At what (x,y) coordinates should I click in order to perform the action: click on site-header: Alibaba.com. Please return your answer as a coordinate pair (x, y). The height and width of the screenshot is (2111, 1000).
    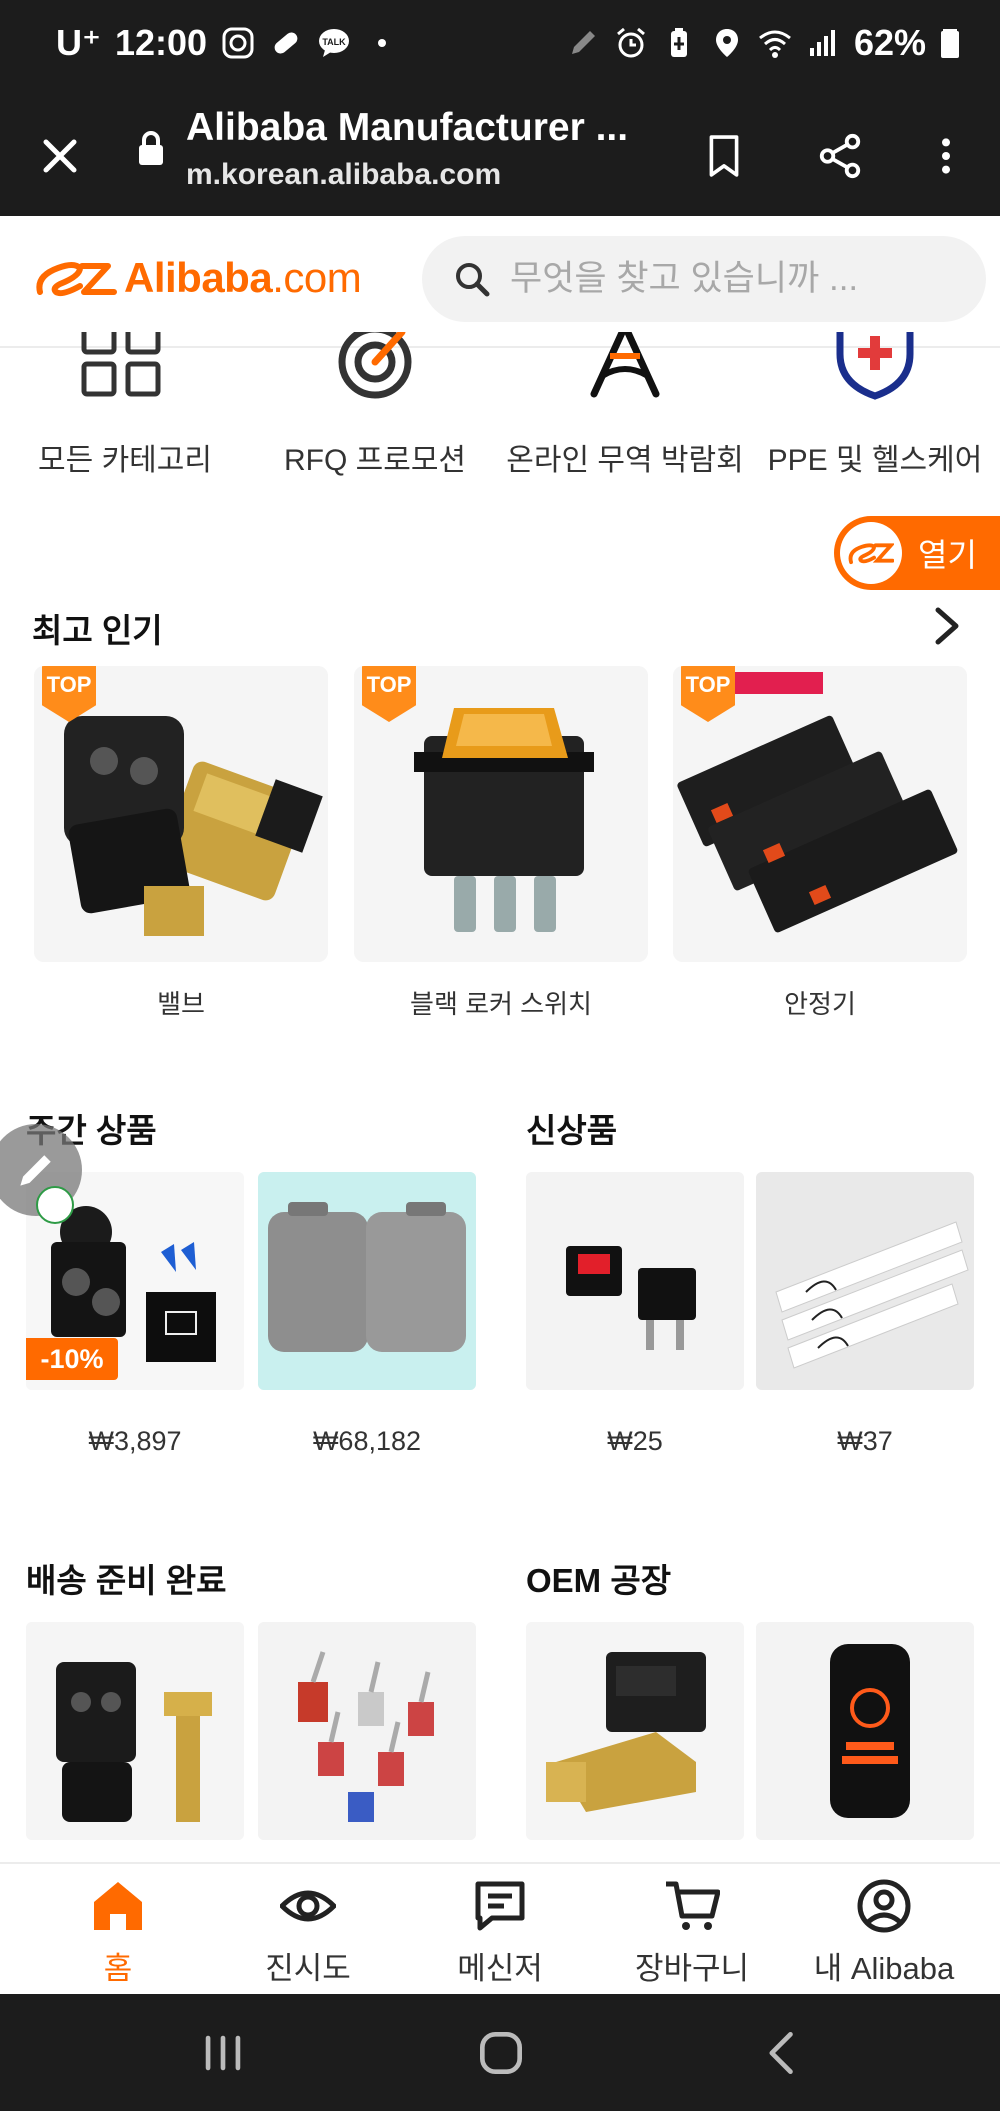
    Looking at the image, I should click on (500, 282).